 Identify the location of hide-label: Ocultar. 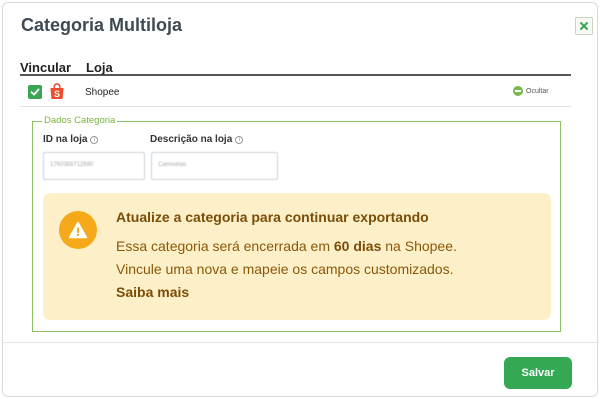
(537, 91).